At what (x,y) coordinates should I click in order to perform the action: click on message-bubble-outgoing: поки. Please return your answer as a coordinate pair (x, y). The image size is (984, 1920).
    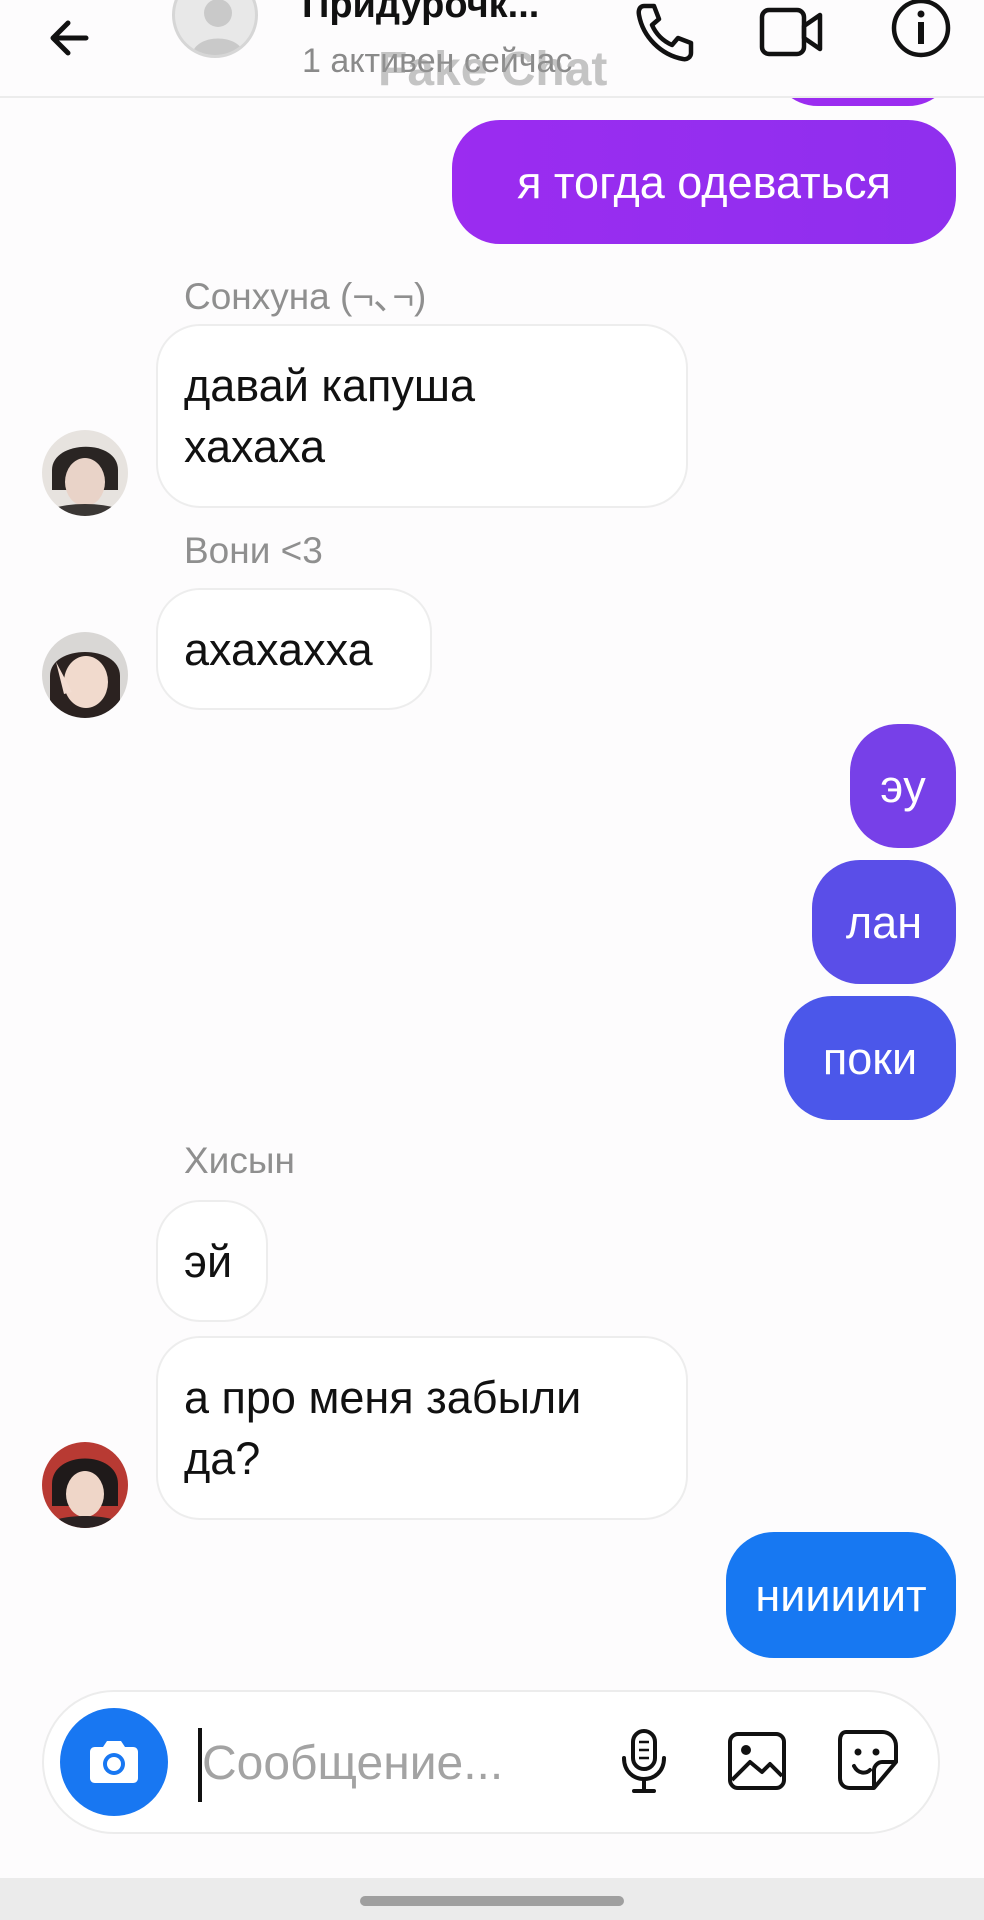
    Looking at the image, I should click on (870, 1058).